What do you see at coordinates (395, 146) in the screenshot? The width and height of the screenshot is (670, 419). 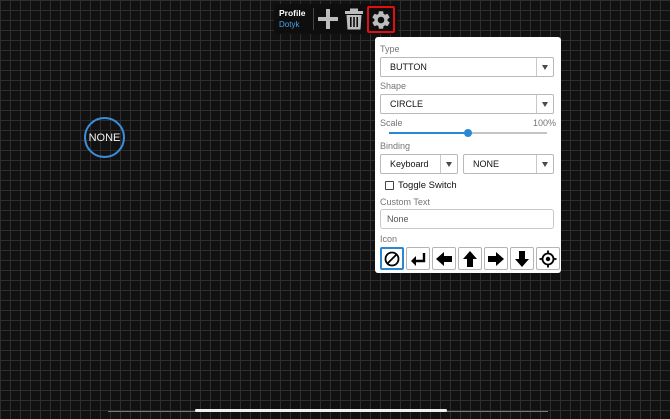 I see `binding-label: Binding` at bounding box center [395, 146].